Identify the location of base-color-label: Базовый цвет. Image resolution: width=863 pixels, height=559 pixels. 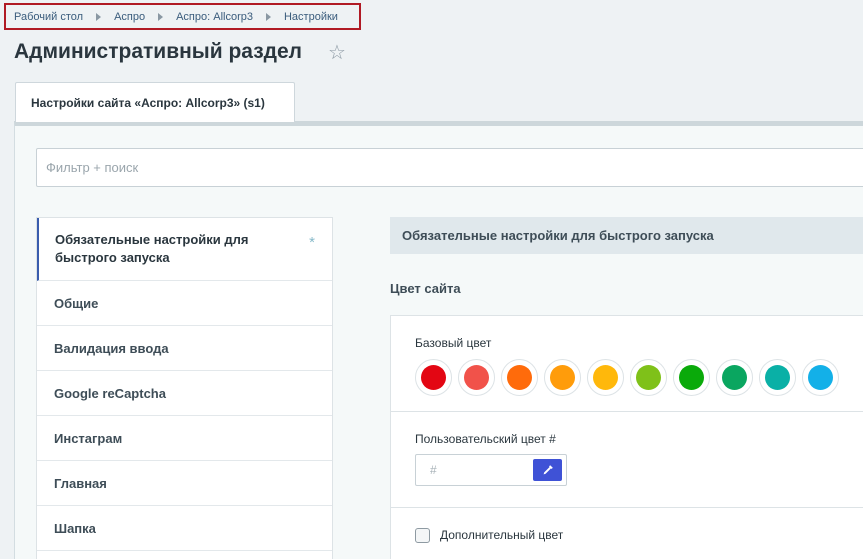
(453, 343).